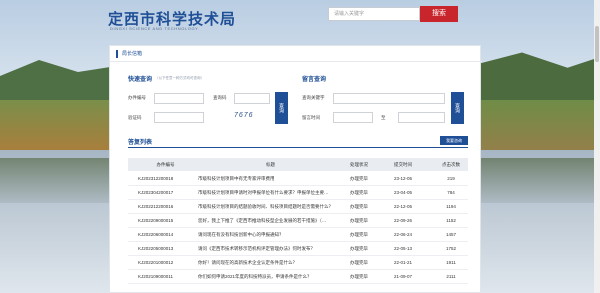 The image size is (600, 293). Describe the element at coordinates (439, 14) in the screenshot. I see `search-button: 搜索` at that location.